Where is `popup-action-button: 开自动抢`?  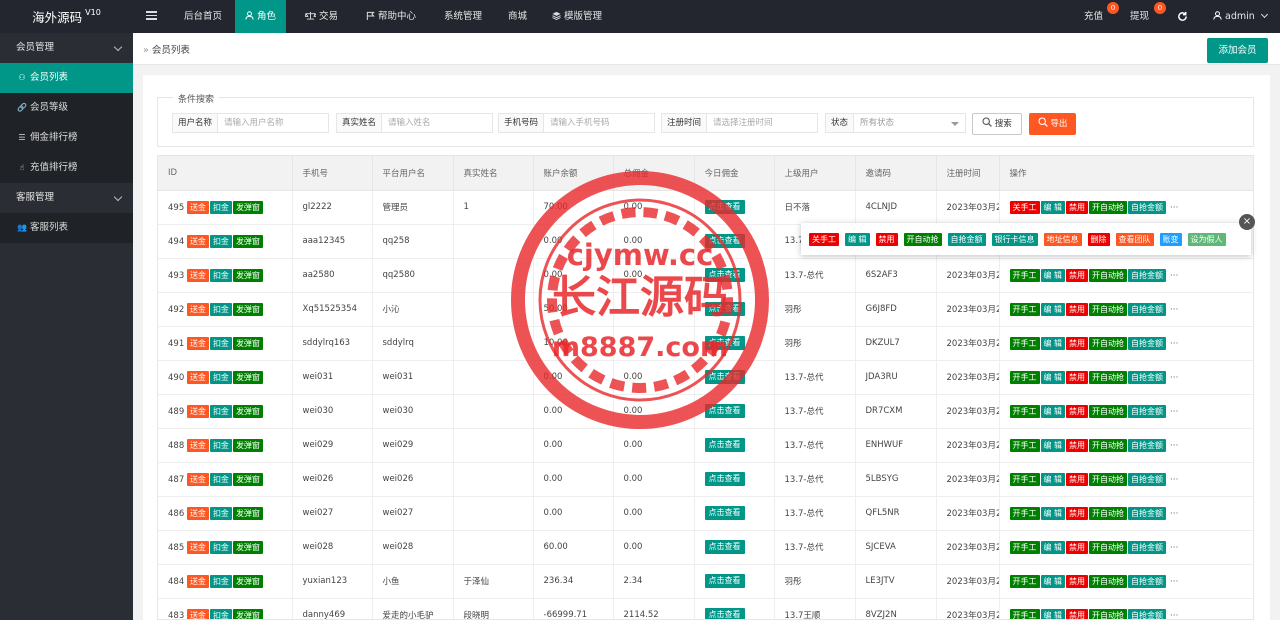 popup-action-button: 开自动抢 is located at coordinates (922, 239).